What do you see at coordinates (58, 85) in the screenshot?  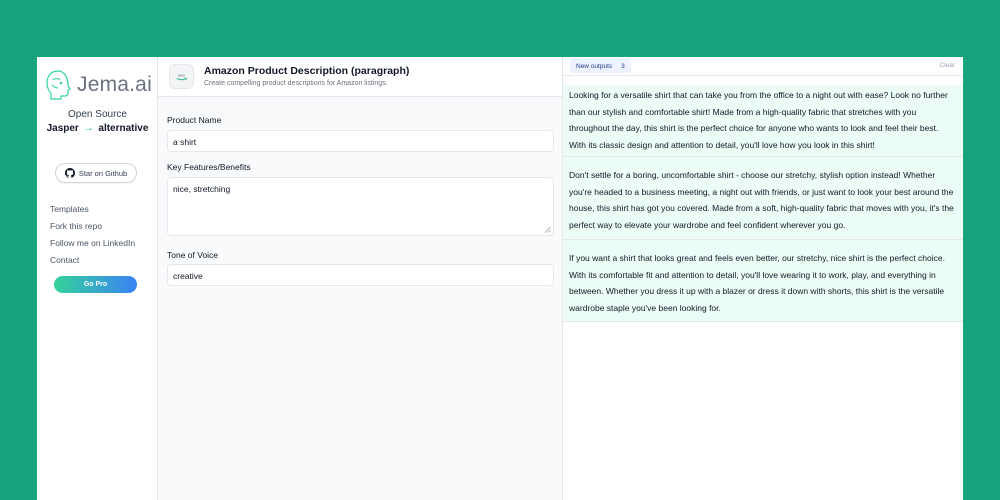 I see `robot-head-logo-icon` at bounding box center [58, 85].